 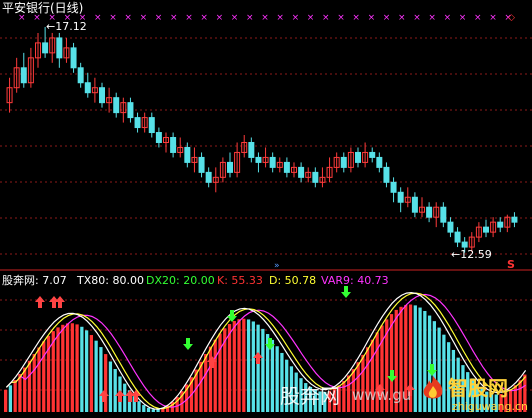 I want to click on indicator-tx80: TX80: 80.00, so click(x=110, y=280).